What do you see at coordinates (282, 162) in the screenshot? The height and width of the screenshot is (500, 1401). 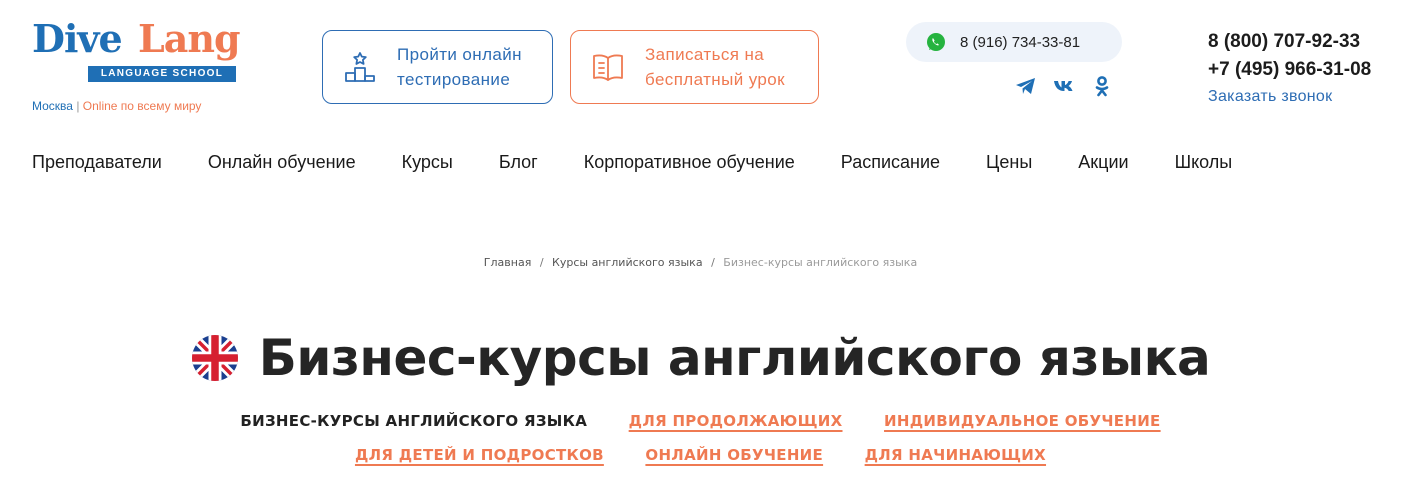 I see `nav-item-online: Онлайн обучение` at bounding box center [282, 162].